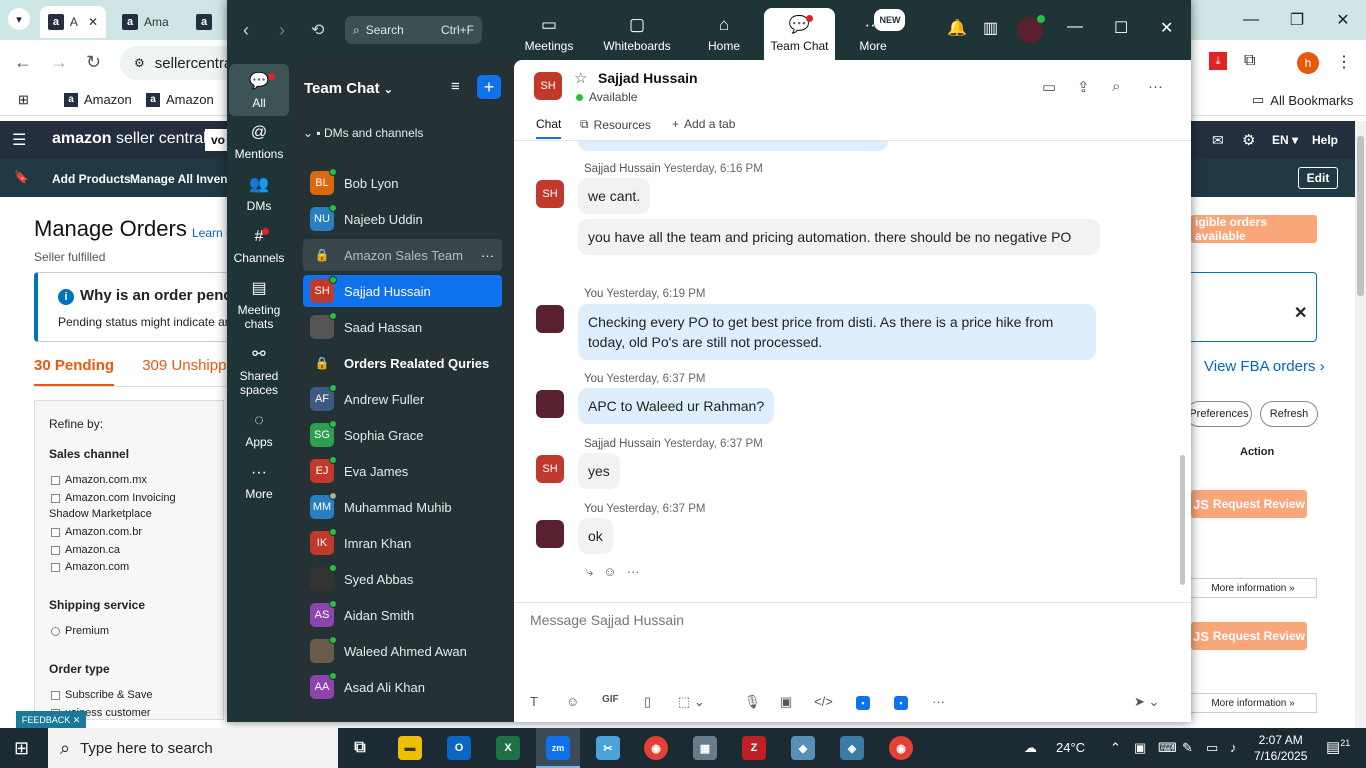 Image resolution: width=1366 pixels, height=768 pixels. Describe the element at coordinates (1300, 313) in the screenshot. I see `dismiss-info-icon: ✕` at that location.